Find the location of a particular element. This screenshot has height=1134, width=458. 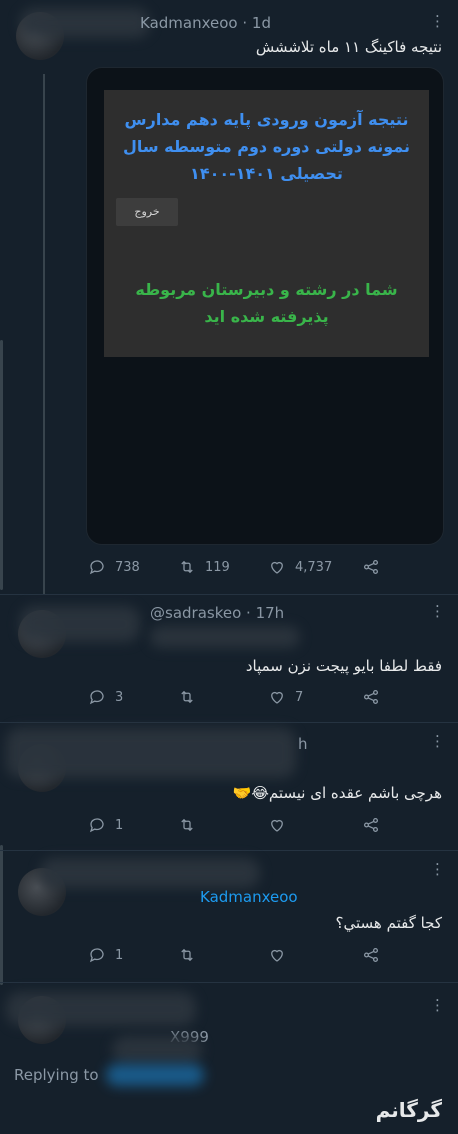

tweet-handle: h is located at coordinates (303, 744).